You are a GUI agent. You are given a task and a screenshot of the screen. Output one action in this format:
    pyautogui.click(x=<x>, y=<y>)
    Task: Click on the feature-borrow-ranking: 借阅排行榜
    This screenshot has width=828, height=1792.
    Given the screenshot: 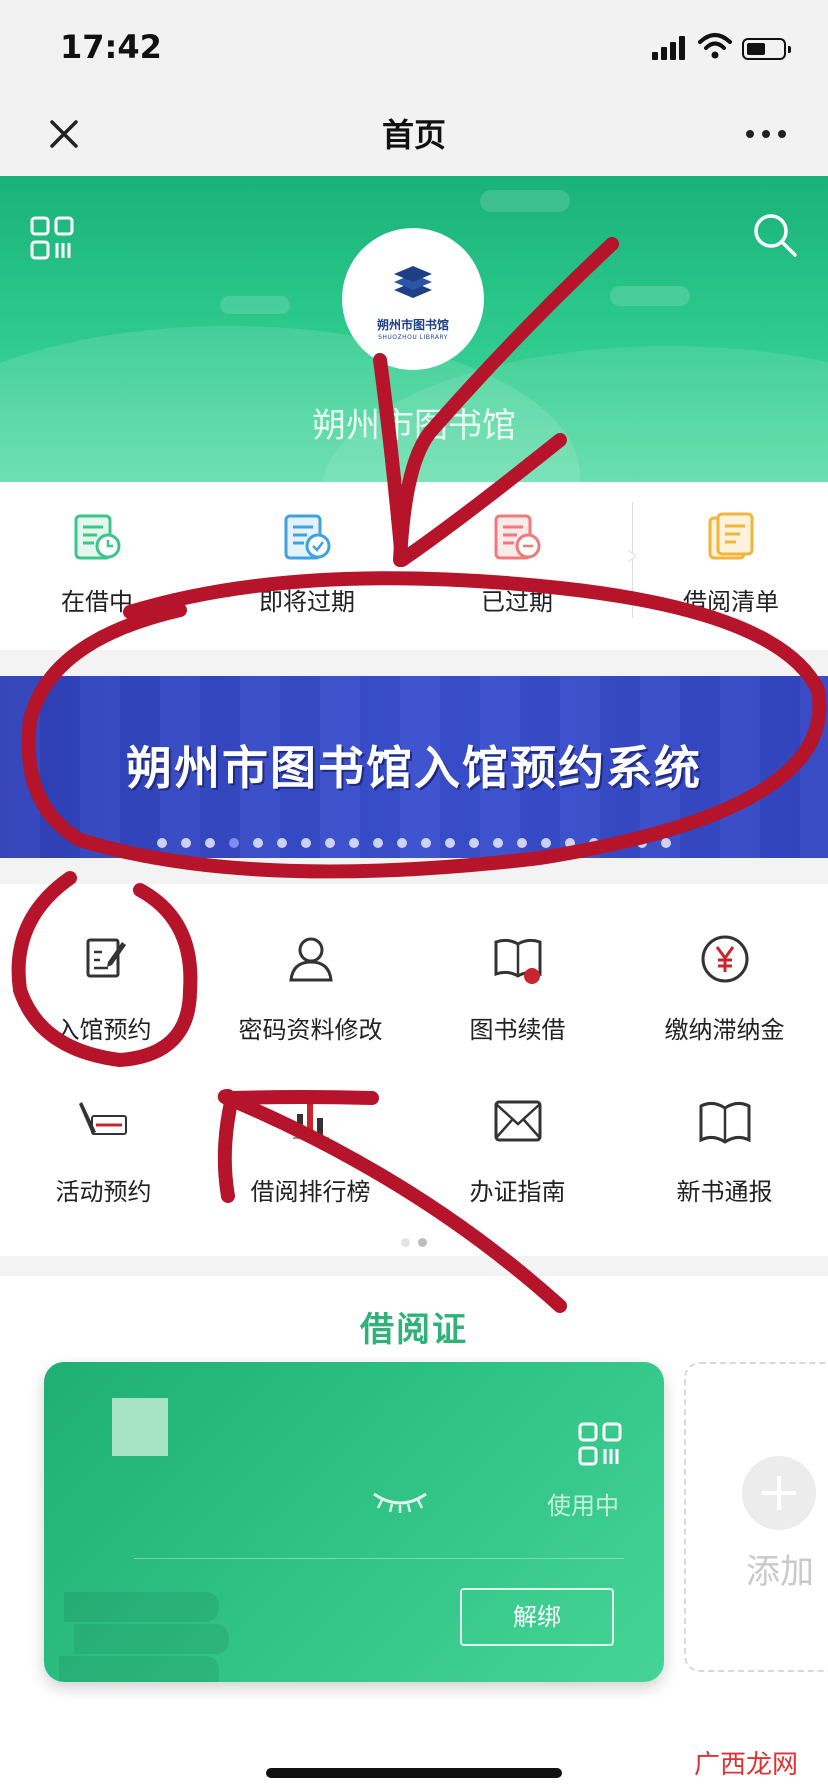 What is the action you would take?
    pyautogui.click(x=310, y=1149)
    